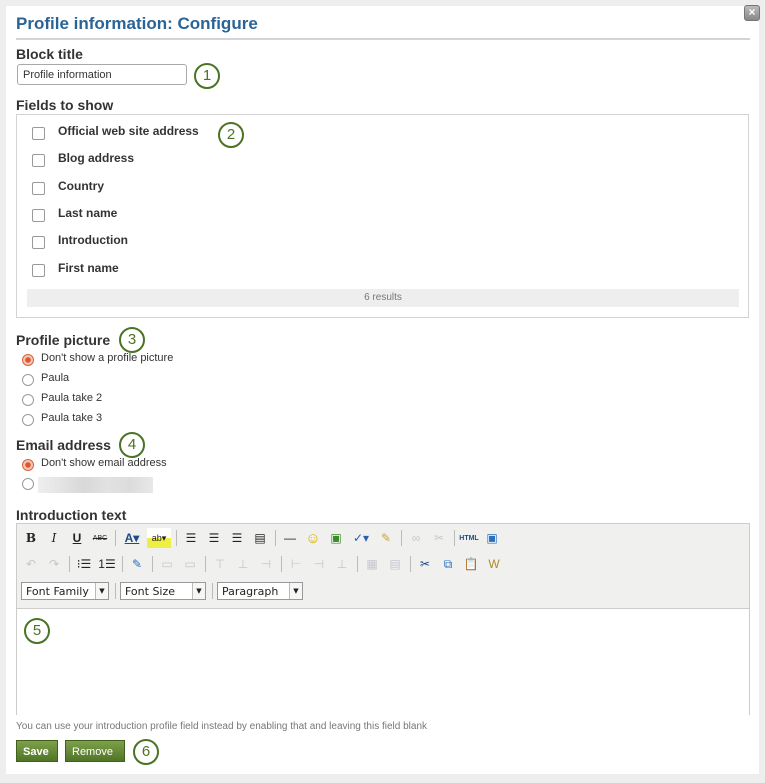  Describe the element at coordinates (469, 538) in the screenshot. I see `html-source-icon: HTML` at that location.